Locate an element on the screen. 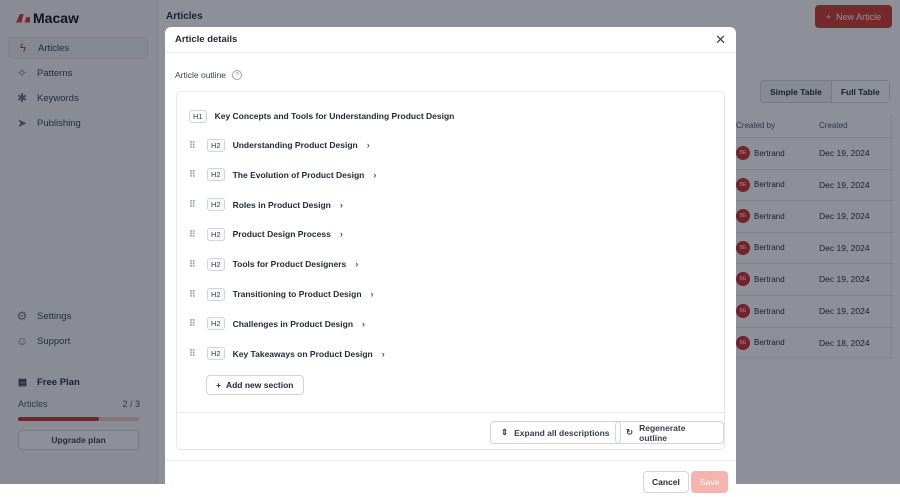 This screenshot has height=497, width=900. outline-label: Article outline? is located at coordinates (209, 75).